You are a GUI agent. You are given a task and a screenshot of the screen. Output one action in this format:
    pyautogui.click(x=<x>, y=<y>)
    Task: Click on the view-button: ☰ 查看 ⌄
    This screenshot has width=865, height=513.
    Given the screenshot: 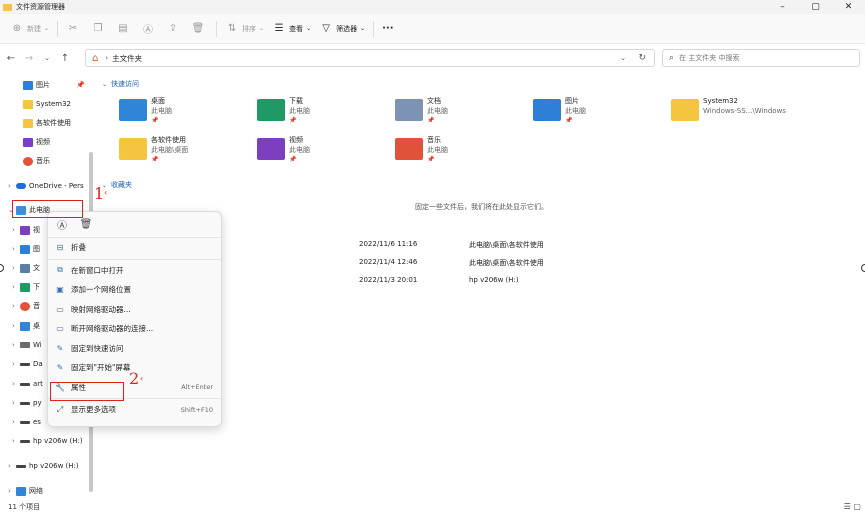 What is the action you would take?
    pyautogui.click(x=292, y=29)
    